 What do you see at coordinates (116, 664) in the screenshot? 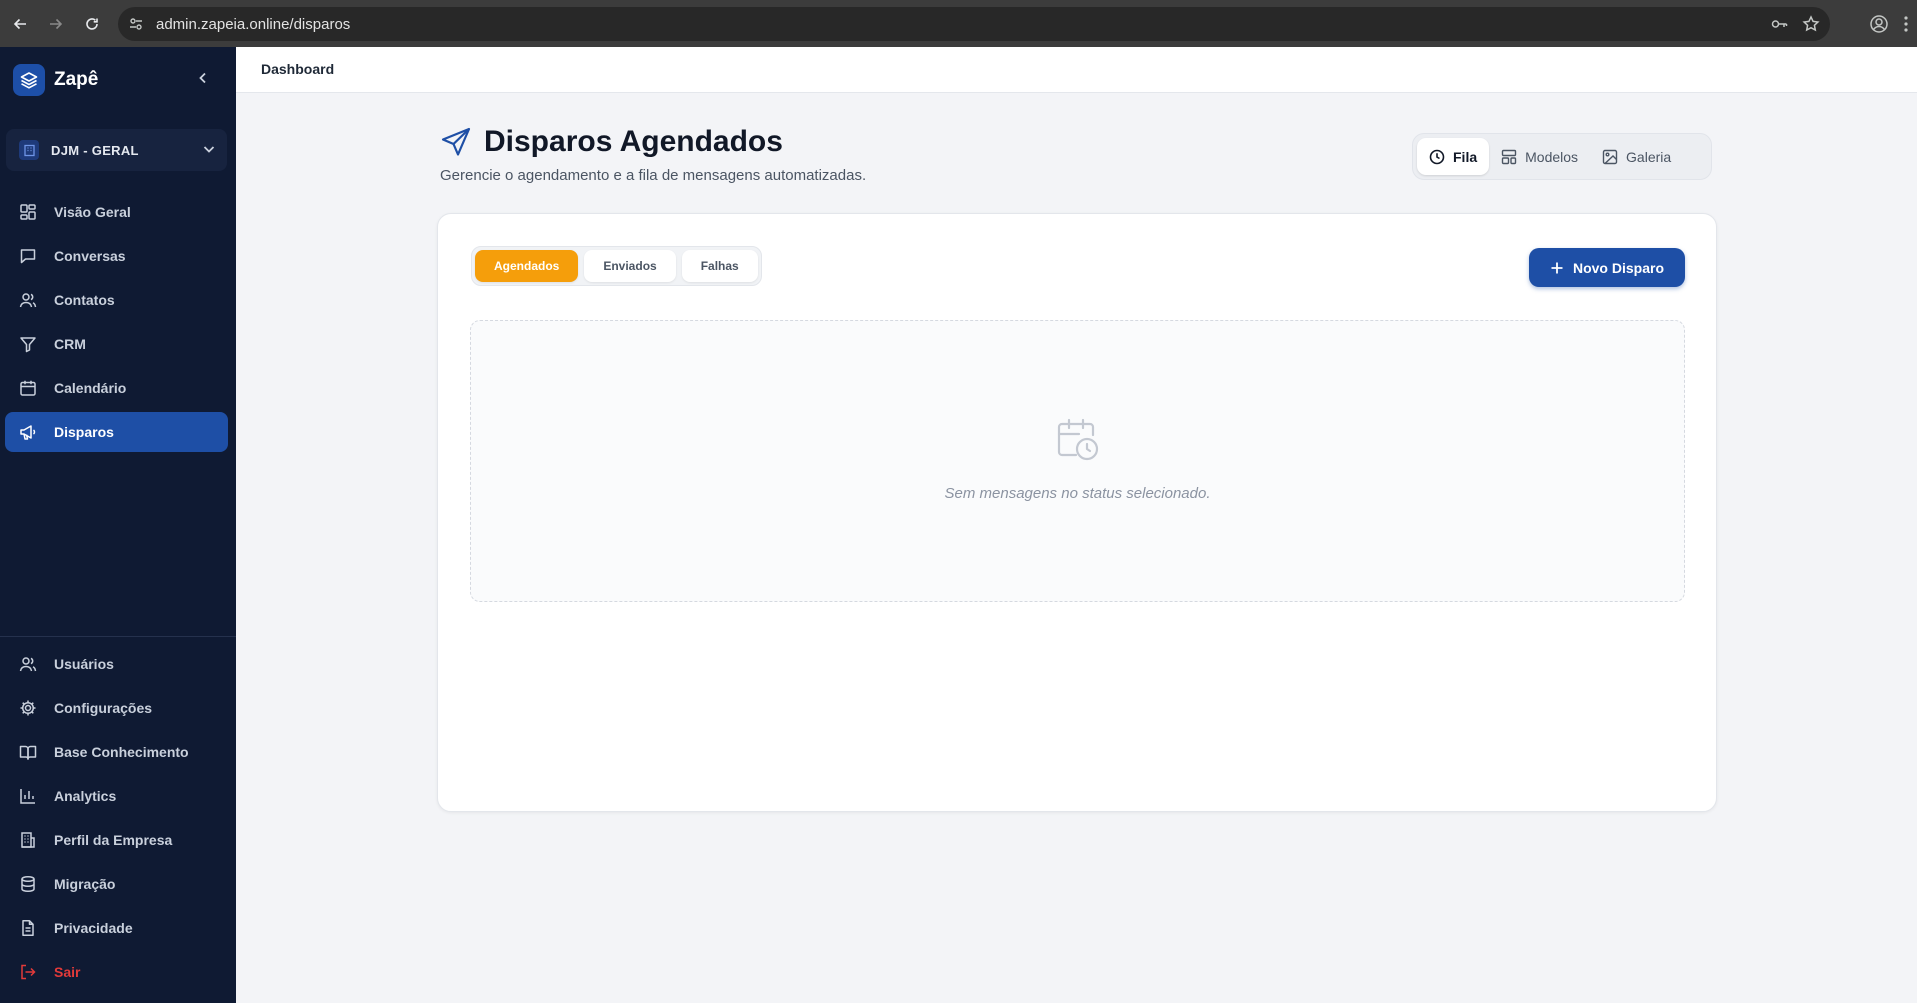
I see `sidebar-item-usuarios: Usuários` at bounding box center [116, 664].